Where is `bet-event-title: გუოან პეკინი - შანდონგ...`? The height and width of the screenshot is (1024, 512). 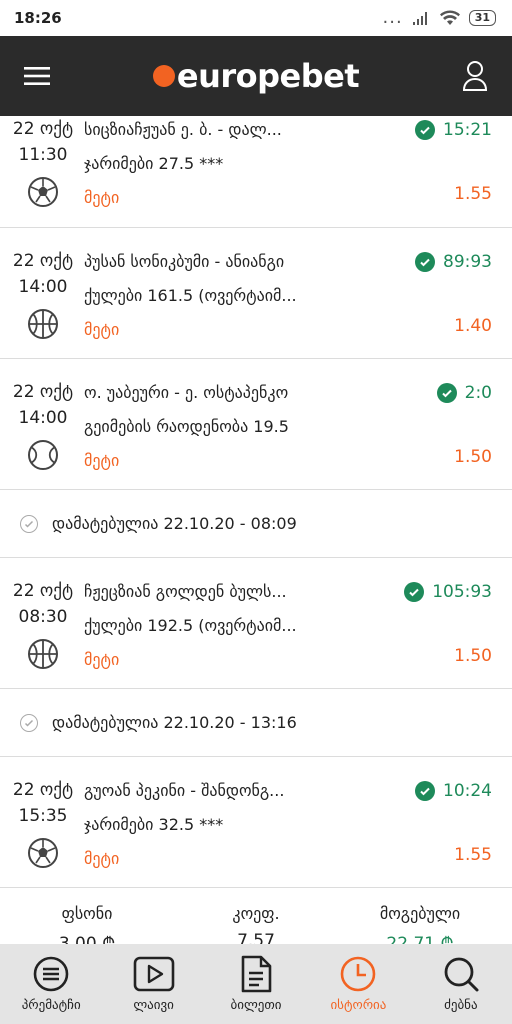 bet-event-title: გუოან პეკინი - შანდონგ... is located at coordinates (184, 790).